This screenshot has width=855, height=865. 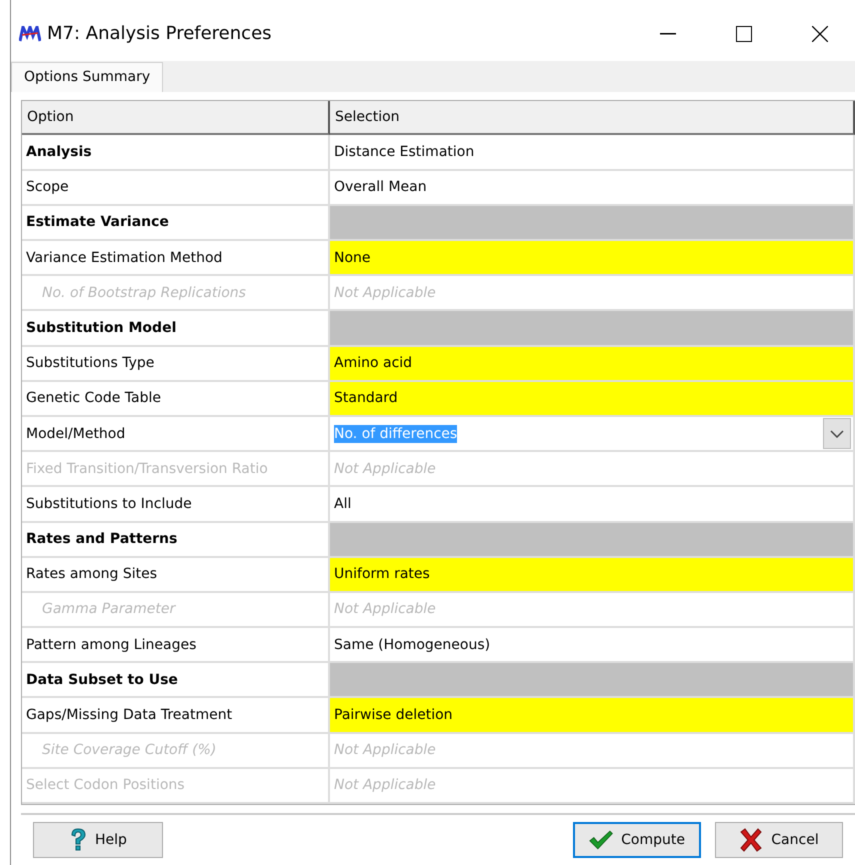 I want to click on section-label: Rates and Patterns, so click(x=176, y=540).